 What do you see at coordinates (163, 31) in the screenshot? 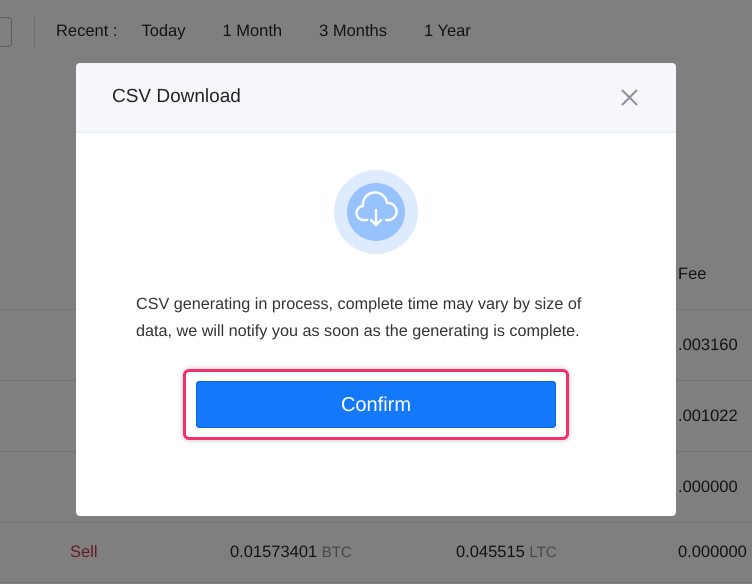
I see `range-option: Today` at bounding box center [163, 31].